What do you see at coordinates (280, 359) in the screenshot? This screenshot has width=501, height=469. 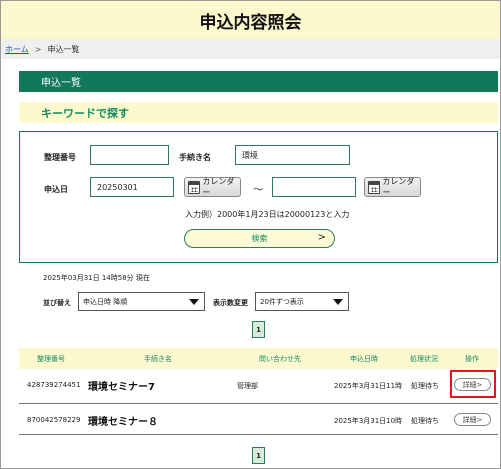 I see `header-contact: 問い合わせ先` at bounding box center [280, 359].